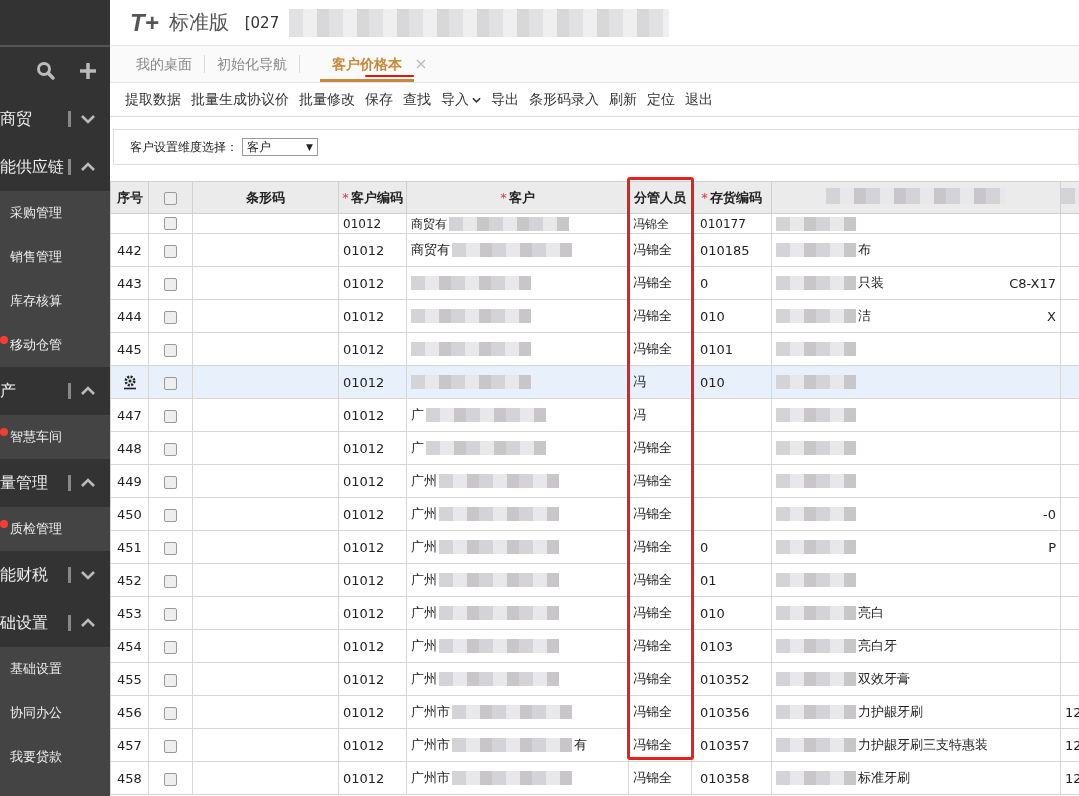 The width and height of the screenshot is (1079, 796). I want to click on row-number: 454, so click(129, 646).